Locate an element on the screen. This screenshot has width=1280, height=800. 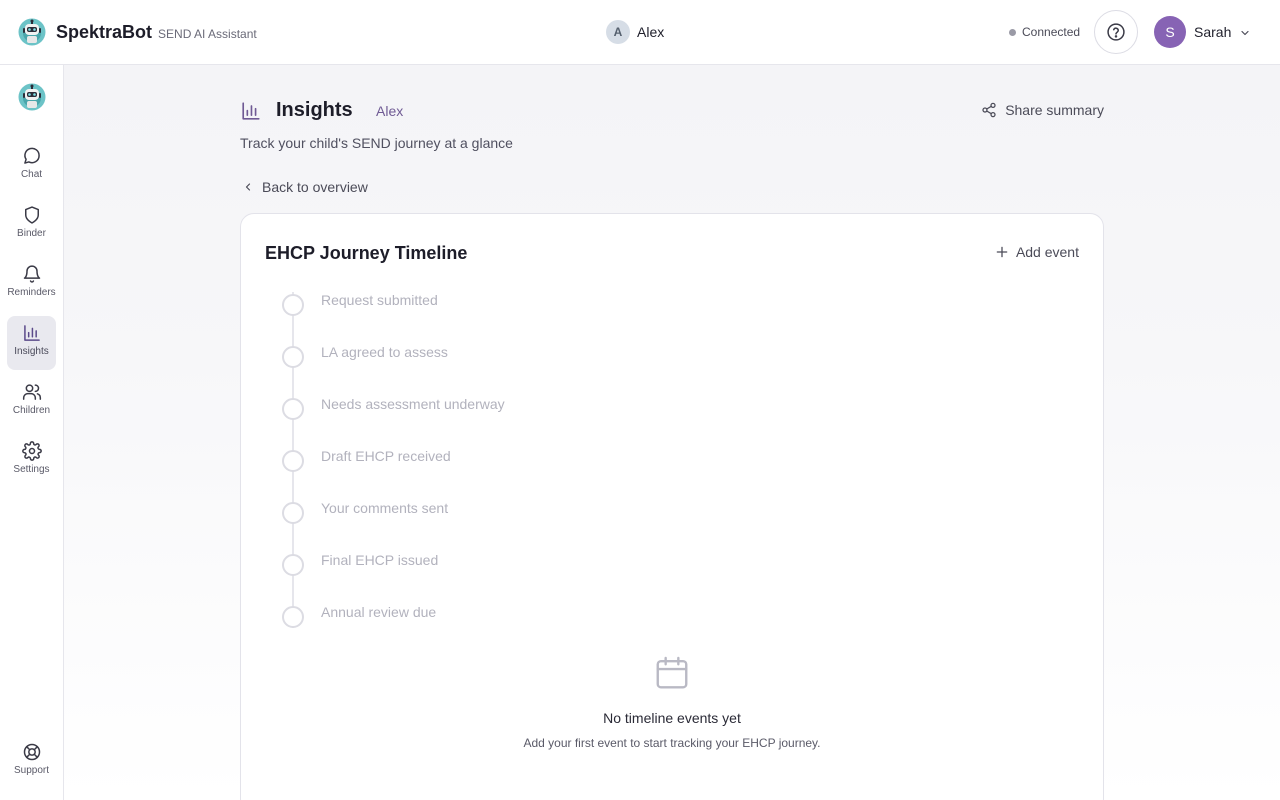
sidebar-item-binder: Binder is located at coordinates (31, 225).